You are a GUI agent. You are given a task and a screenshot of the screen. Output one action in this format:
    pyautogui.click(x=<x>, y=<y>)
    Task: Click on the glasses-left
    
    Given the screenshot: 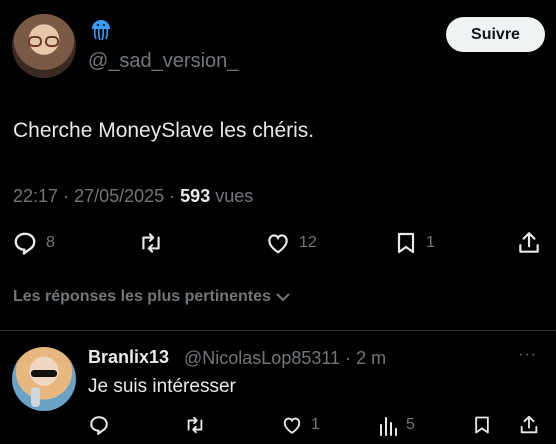 What is the action you would take?
    pyautogui.click(x=35, y=41)
    